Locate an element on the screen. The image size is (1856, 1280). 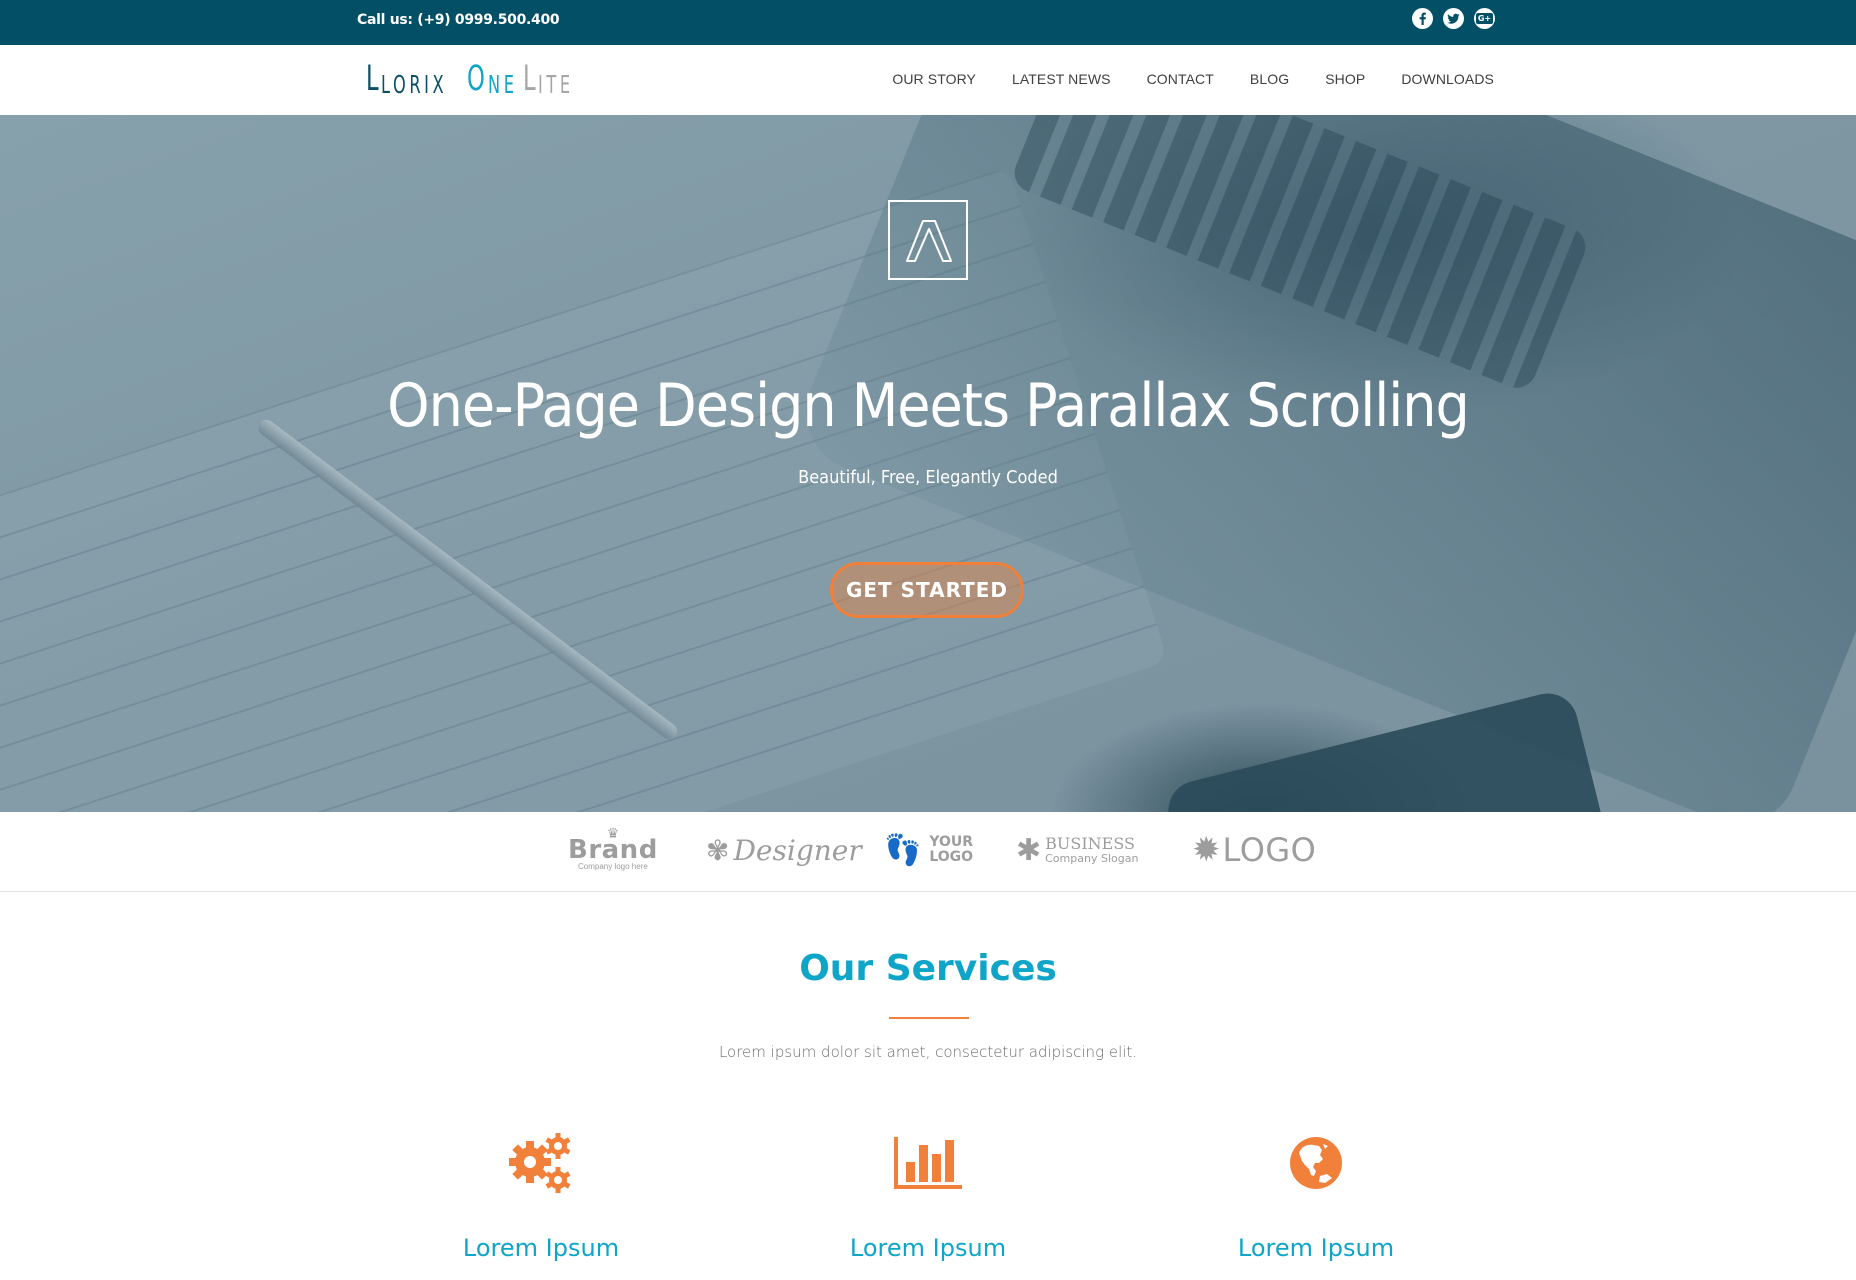
twitter-icon is located at coordinates (1453, 18).